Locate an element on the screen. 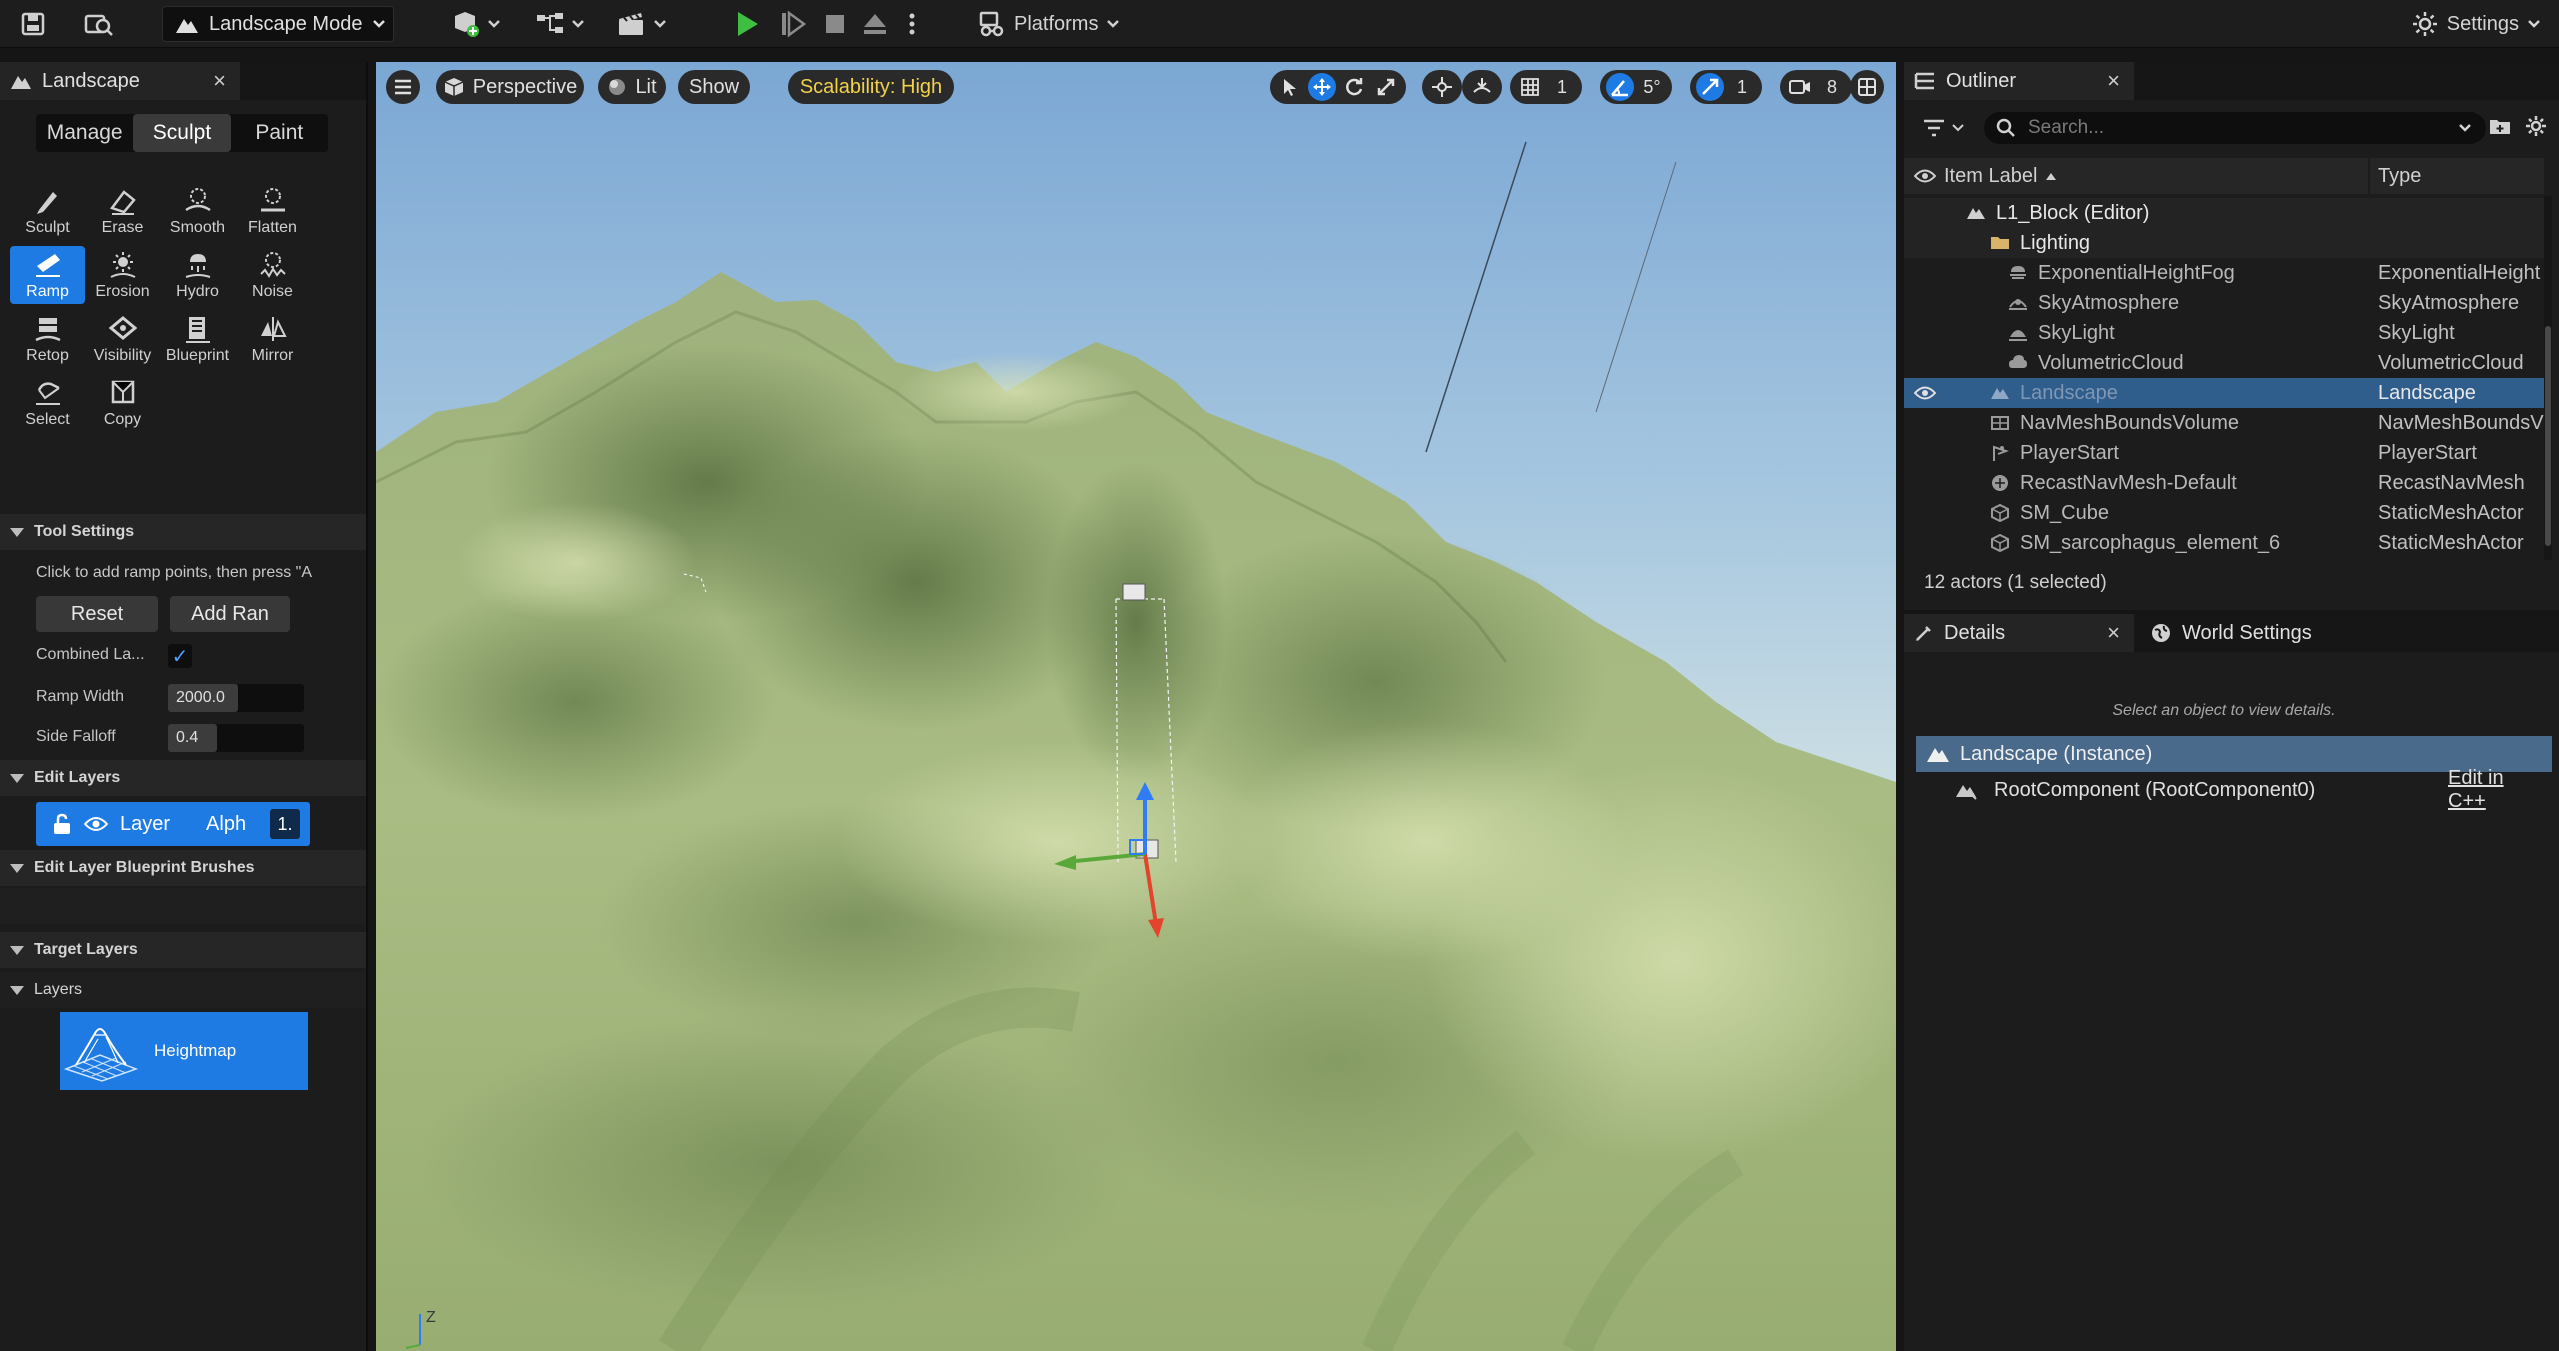 Image resolution: width=2559 pixels, height=1351 pixels. blueprint-icon is located at coordinates (560, 24).